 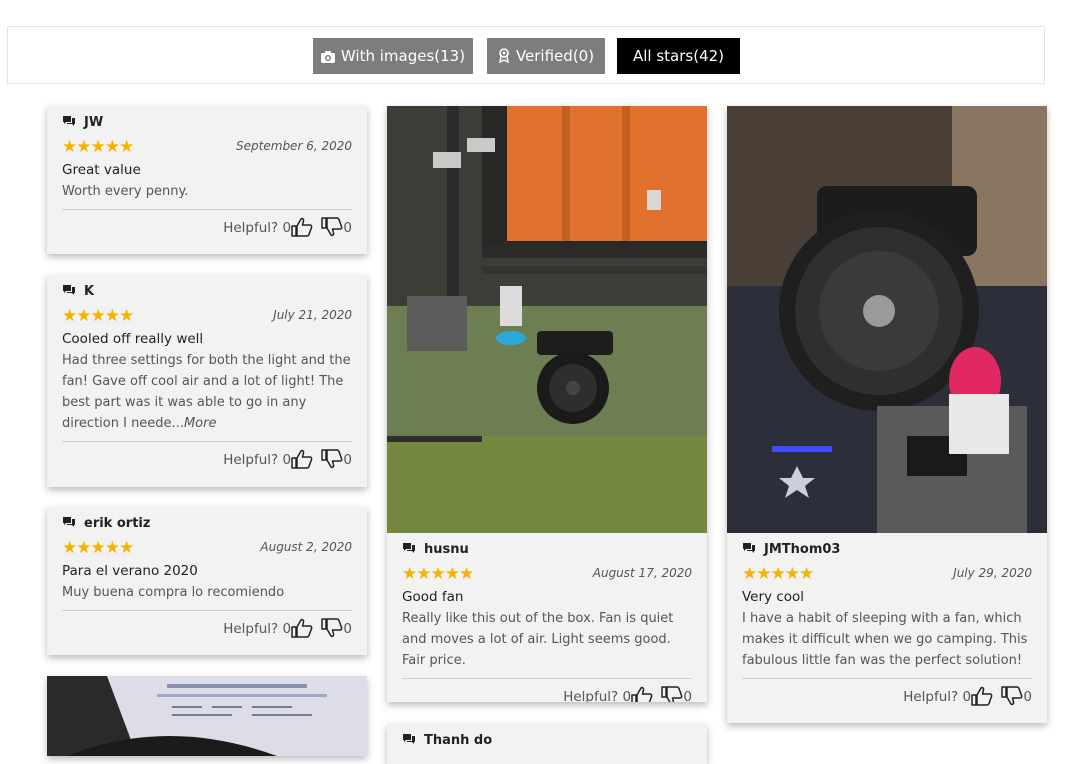 I want to click on reviewer-name: husnu, so click(x=446, y=549).